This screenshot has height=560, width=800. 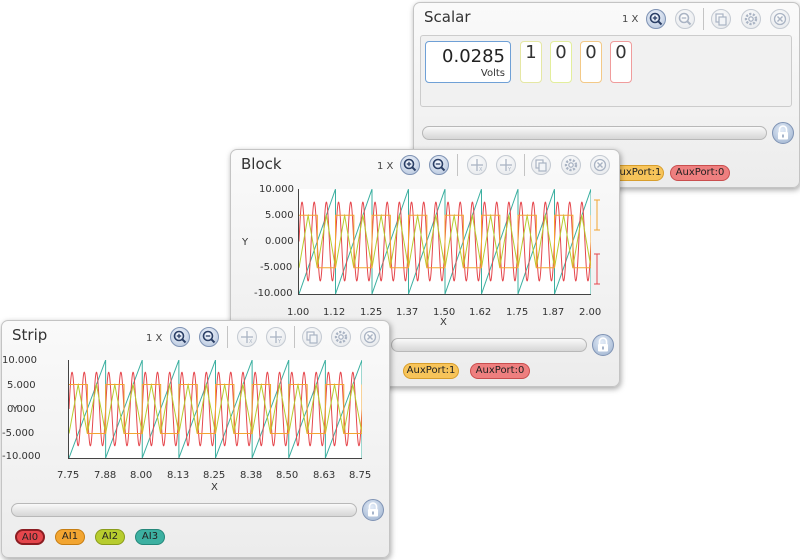 I want to click on x-tick-label: 8.25, so click(x=214, y=475).